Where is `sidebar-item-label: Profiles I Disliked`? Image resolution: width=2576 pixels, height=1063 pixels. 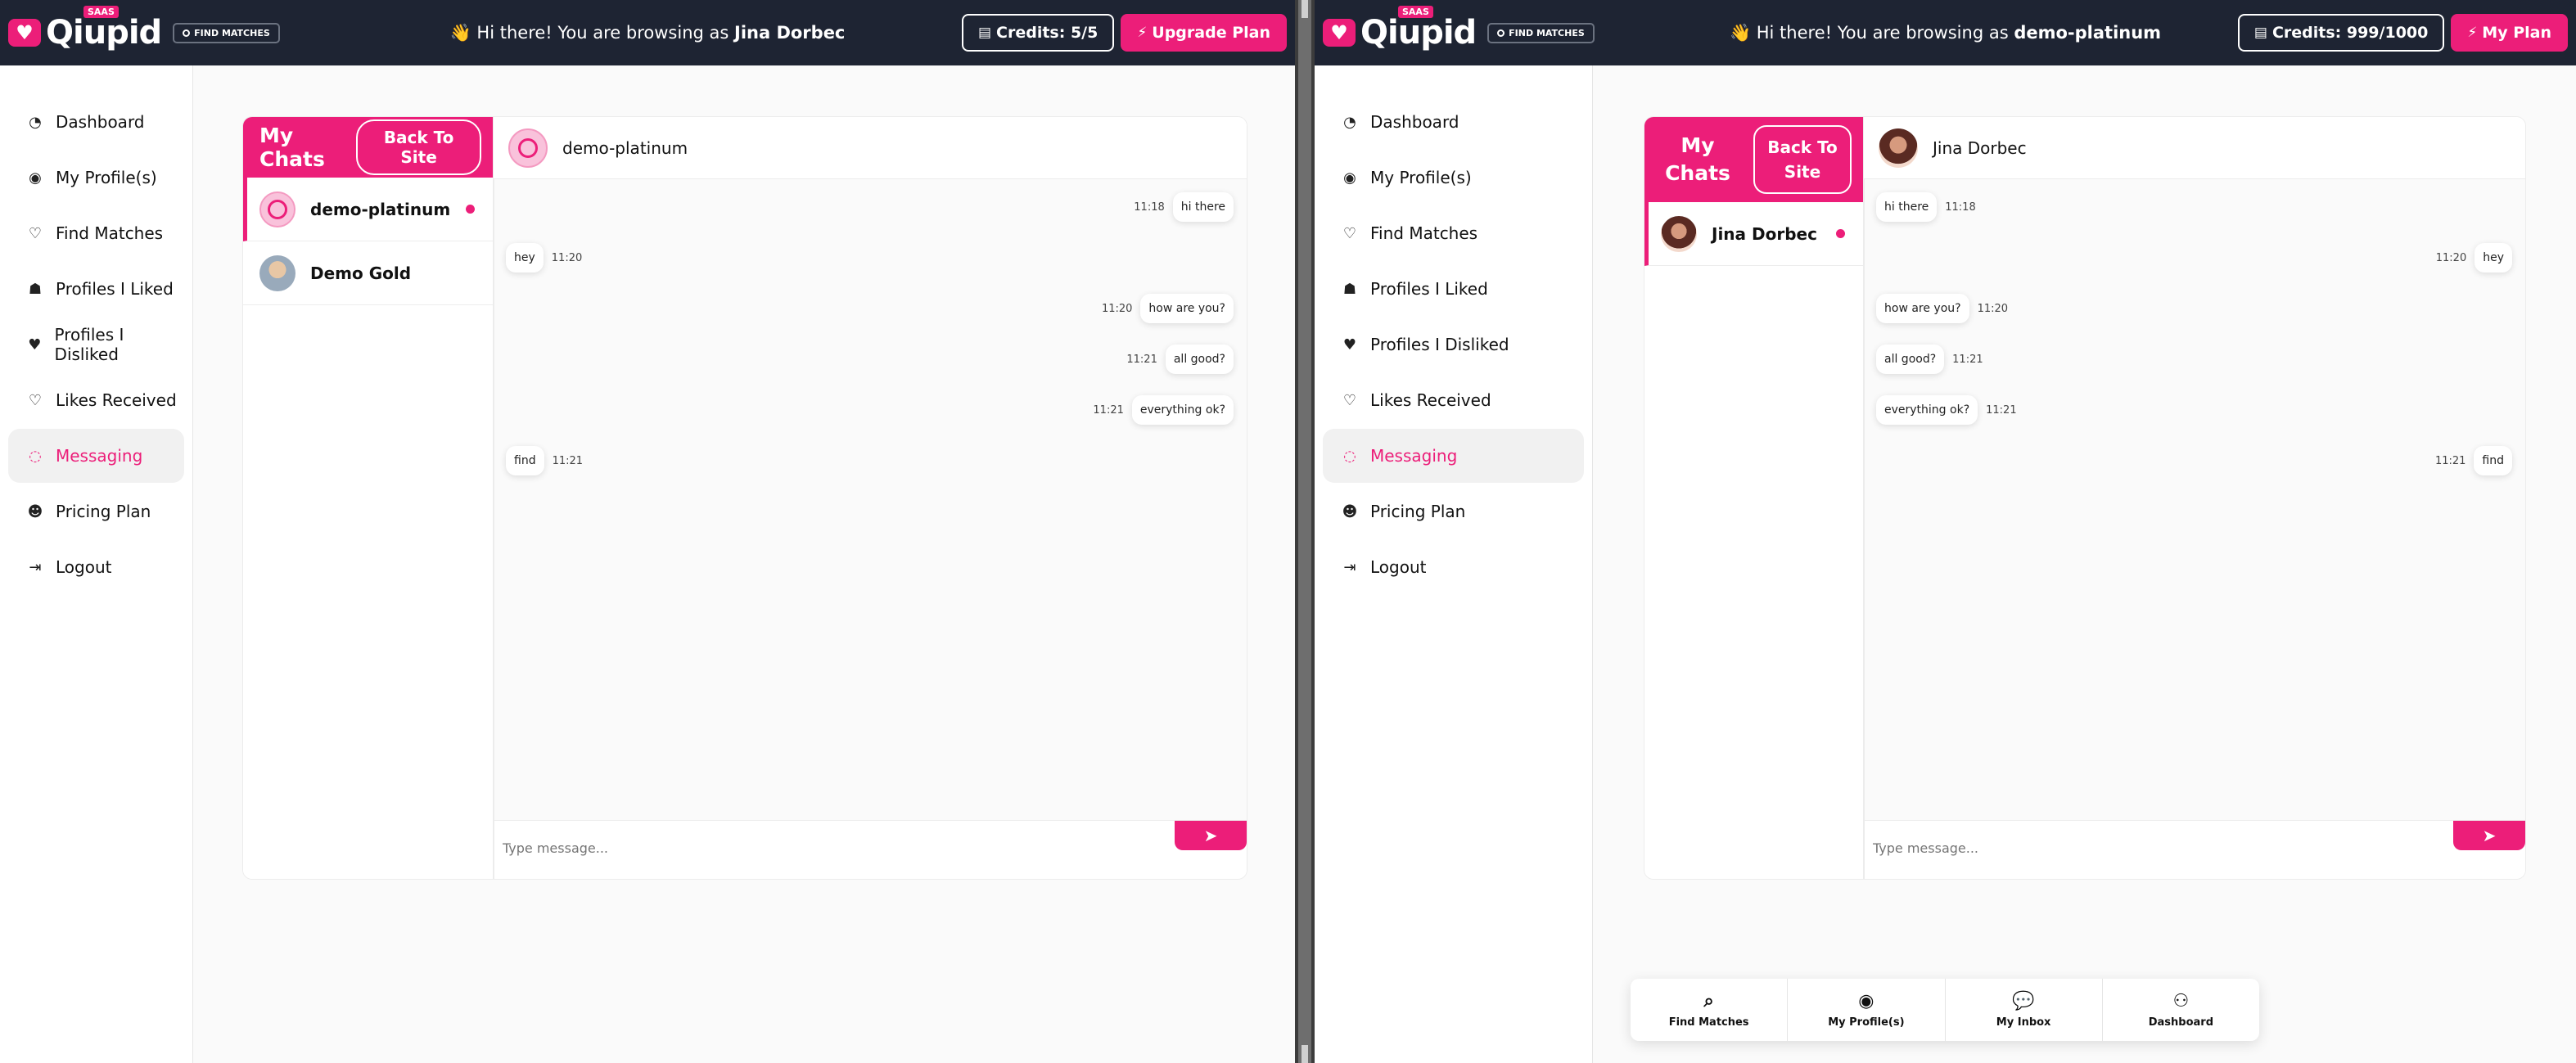 sidebar-item-label: Profiles I Disliked is located at coordinates (89, 344).